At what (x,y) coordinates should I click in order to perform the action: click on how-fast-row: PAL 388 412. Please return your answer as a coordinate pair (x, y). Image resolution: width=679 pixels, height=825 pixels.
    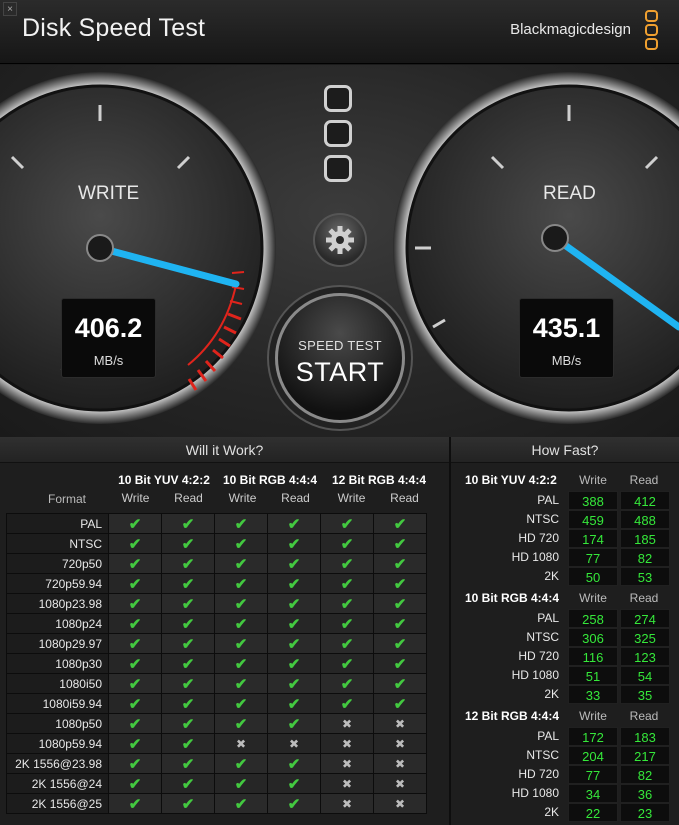
    Looking at the image, I should click on (565, 500).